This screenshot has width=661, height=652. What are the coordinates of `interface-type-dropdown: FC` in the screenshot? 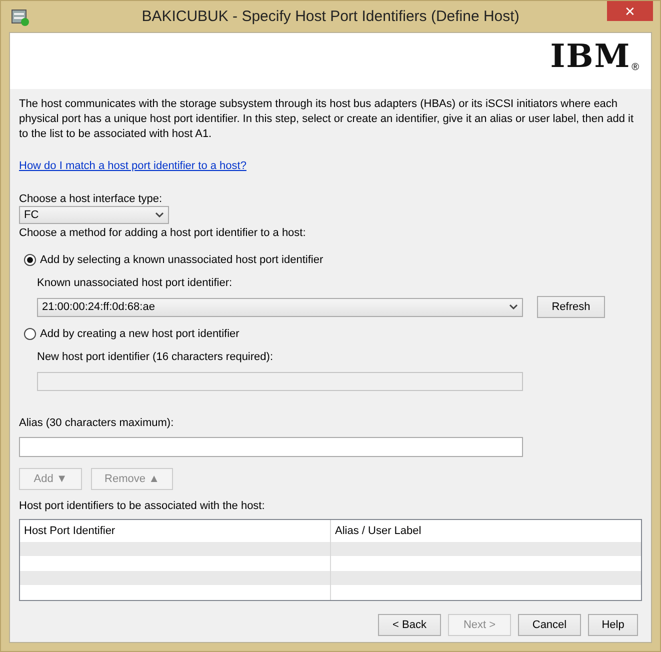 It's located at (94, 215).